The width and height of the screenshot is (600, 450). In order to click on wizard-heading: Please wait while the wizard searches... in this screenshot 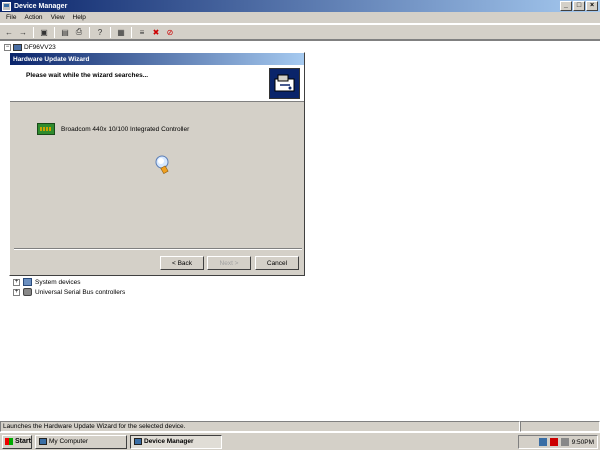, I will do `click(87, 75)`.